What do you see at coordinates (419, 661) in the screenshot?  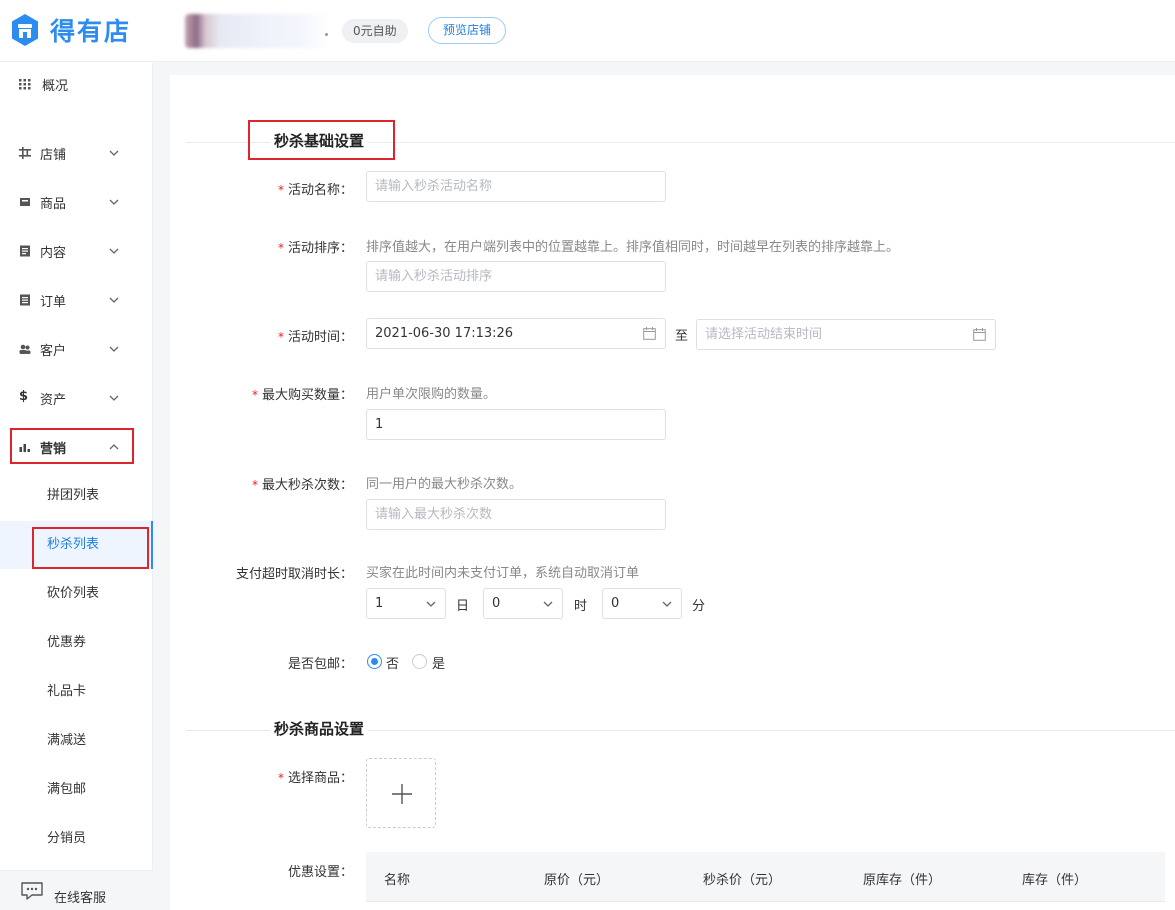 I see `free-shipping-yes-radio` at bounding box center [419, 661].